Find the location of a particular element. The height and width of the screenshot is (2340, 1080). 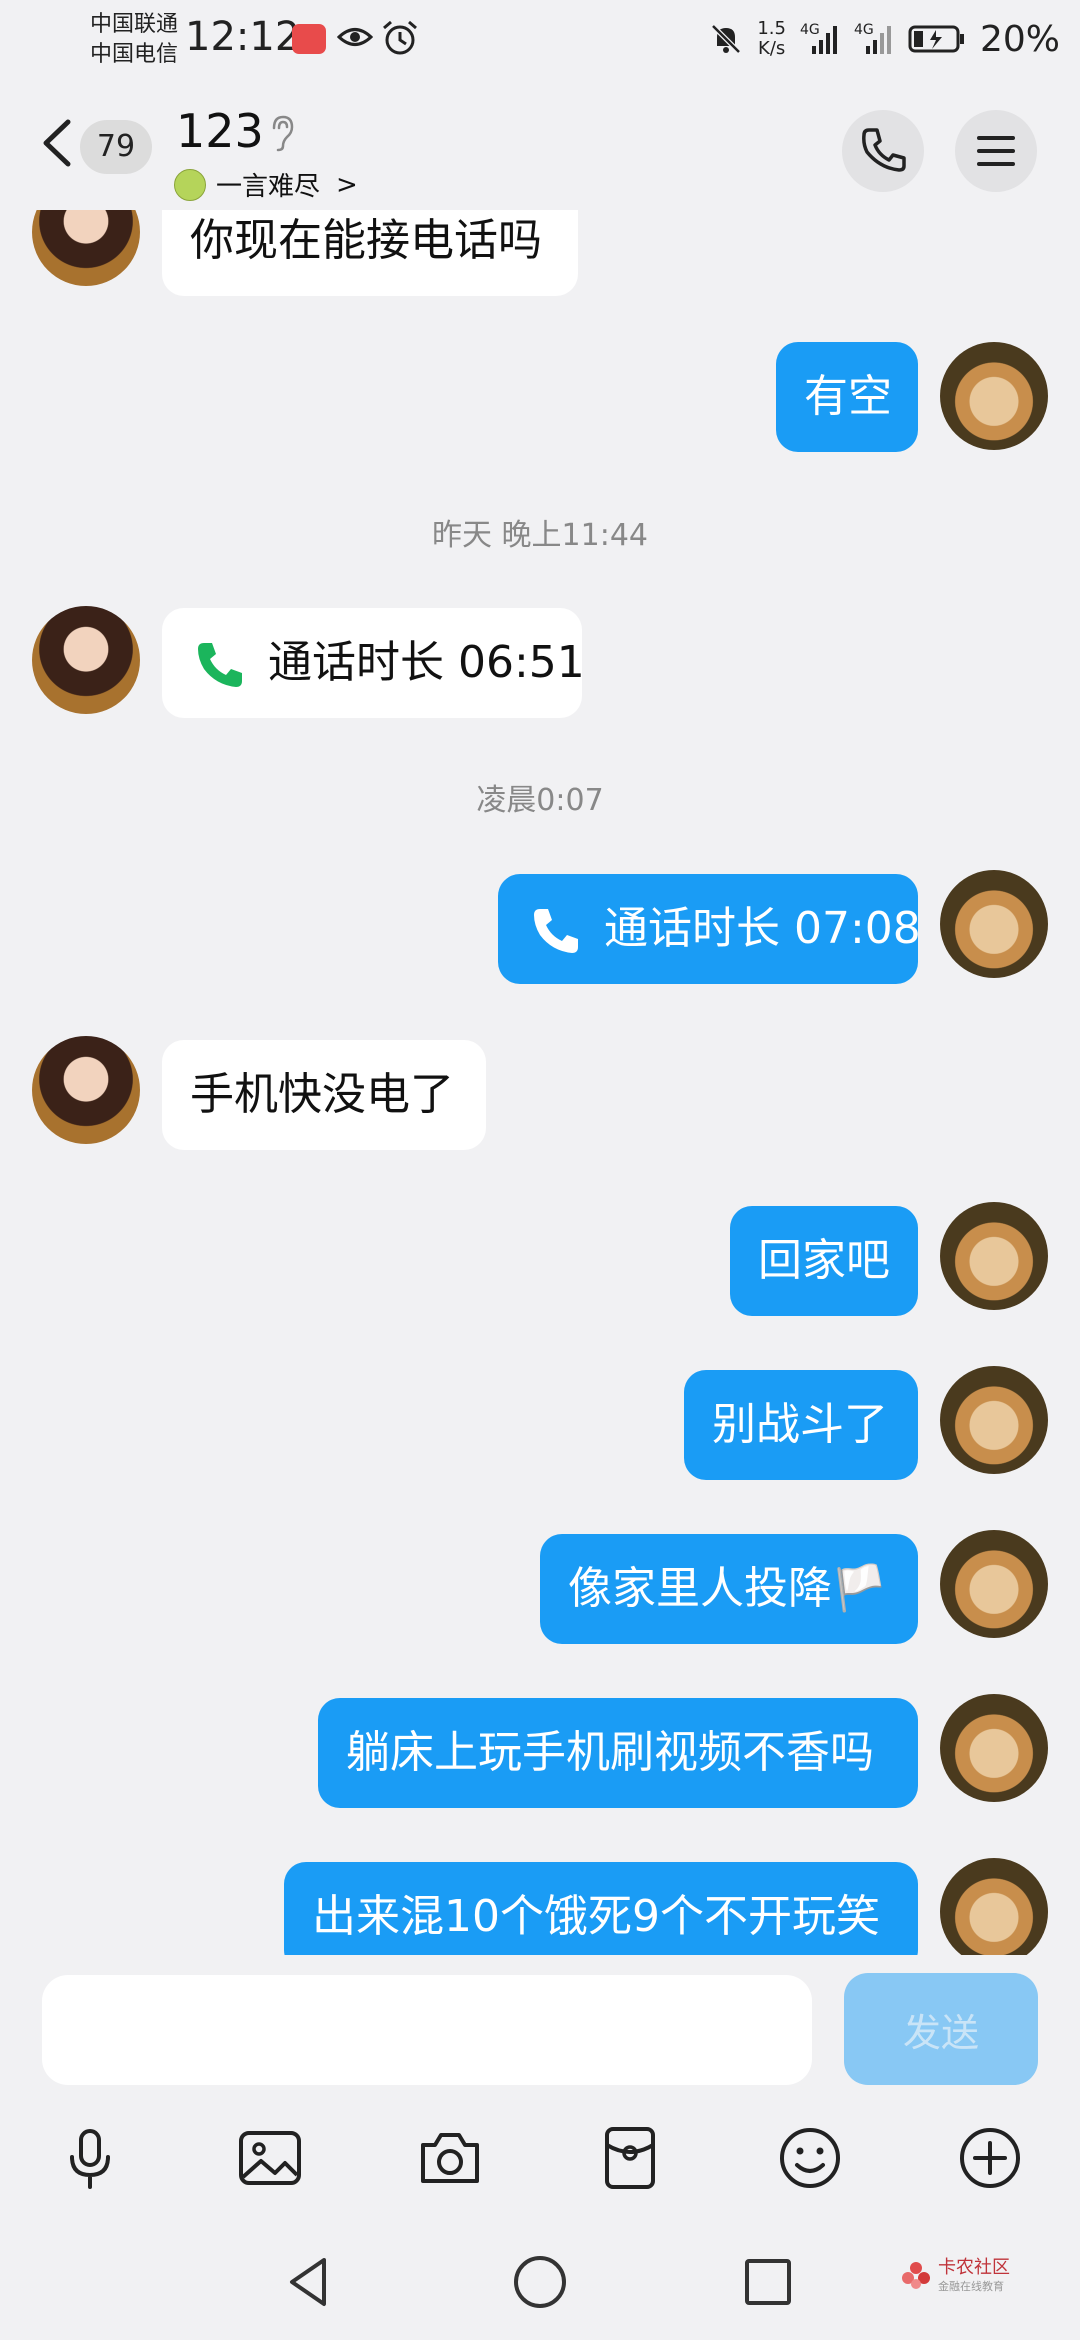

timestamp: 凌晨0:07 is located at coordinates (540, 800).